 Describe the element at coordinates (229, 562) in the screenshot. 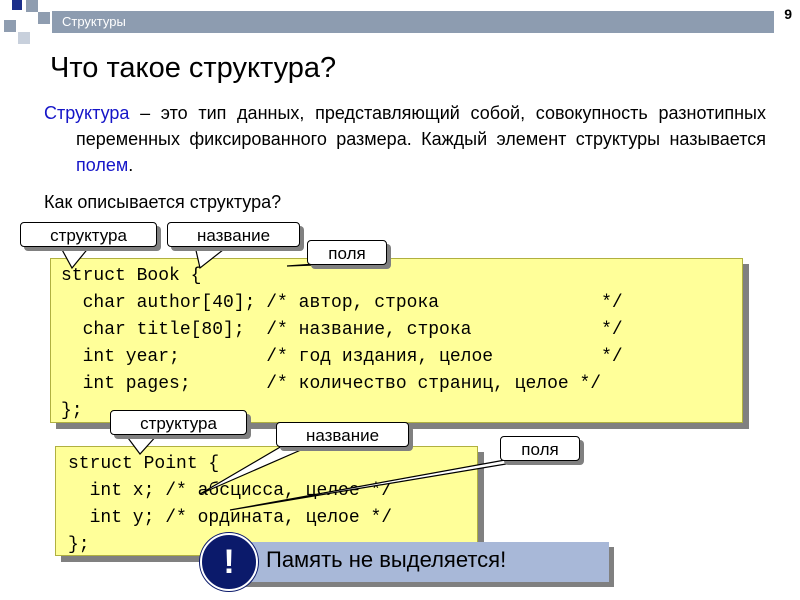

I see `exclamation-icon: !` at that location.